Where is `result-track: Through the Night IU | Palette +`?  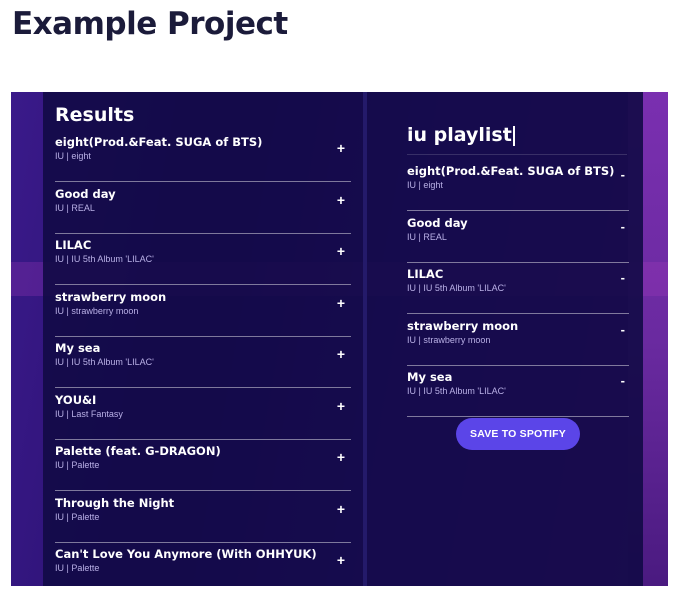 result-track: Through the Night IU | Palette + is located at coordinates (203, 518).